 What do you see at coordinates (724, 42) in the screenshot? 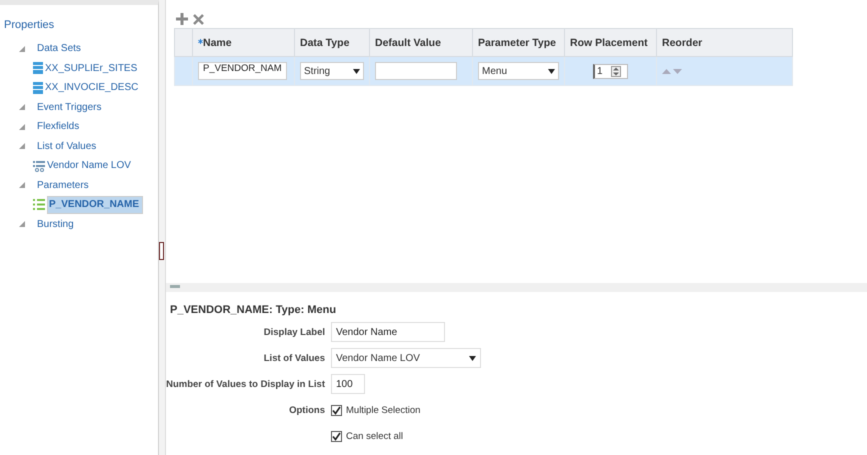
I see `column-header: Reorder` at bounding box center [724, 42].